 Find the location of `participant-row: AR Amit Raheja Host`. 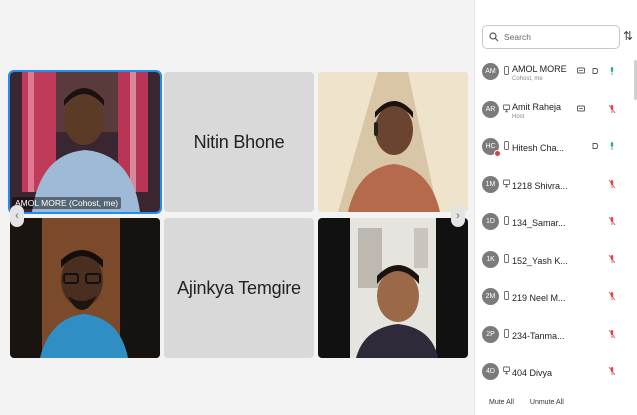

participant-row: AR Amit Raheja Host is located at coordinates (554, 112).